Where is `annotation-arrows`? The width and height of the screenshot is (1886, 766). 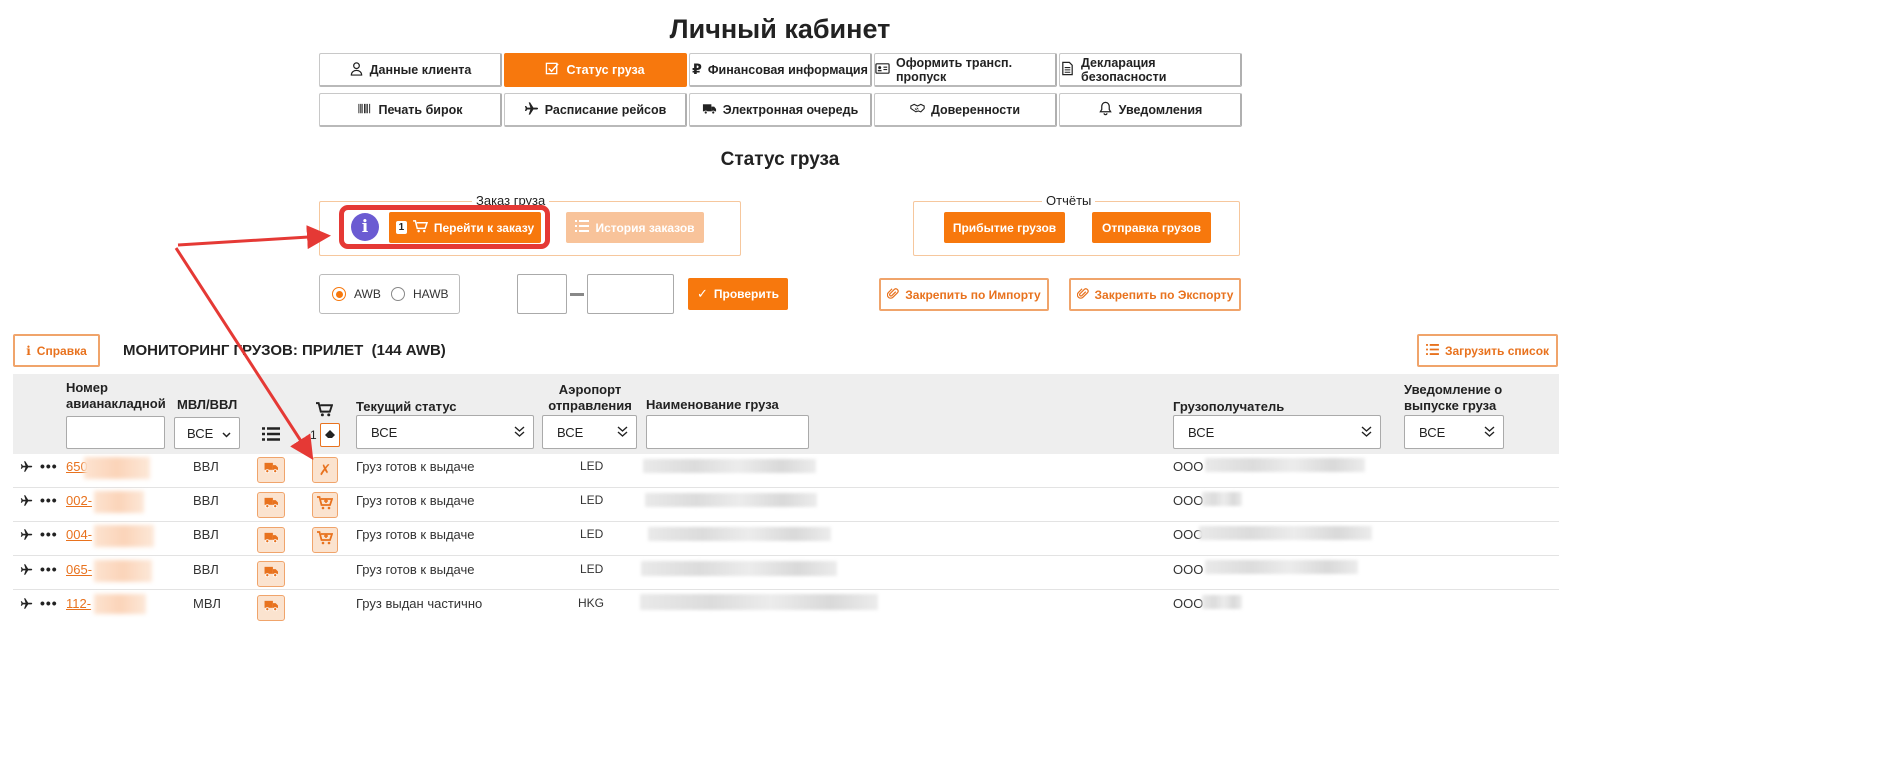
annotation-arrows is located at coordinates (252, 343).